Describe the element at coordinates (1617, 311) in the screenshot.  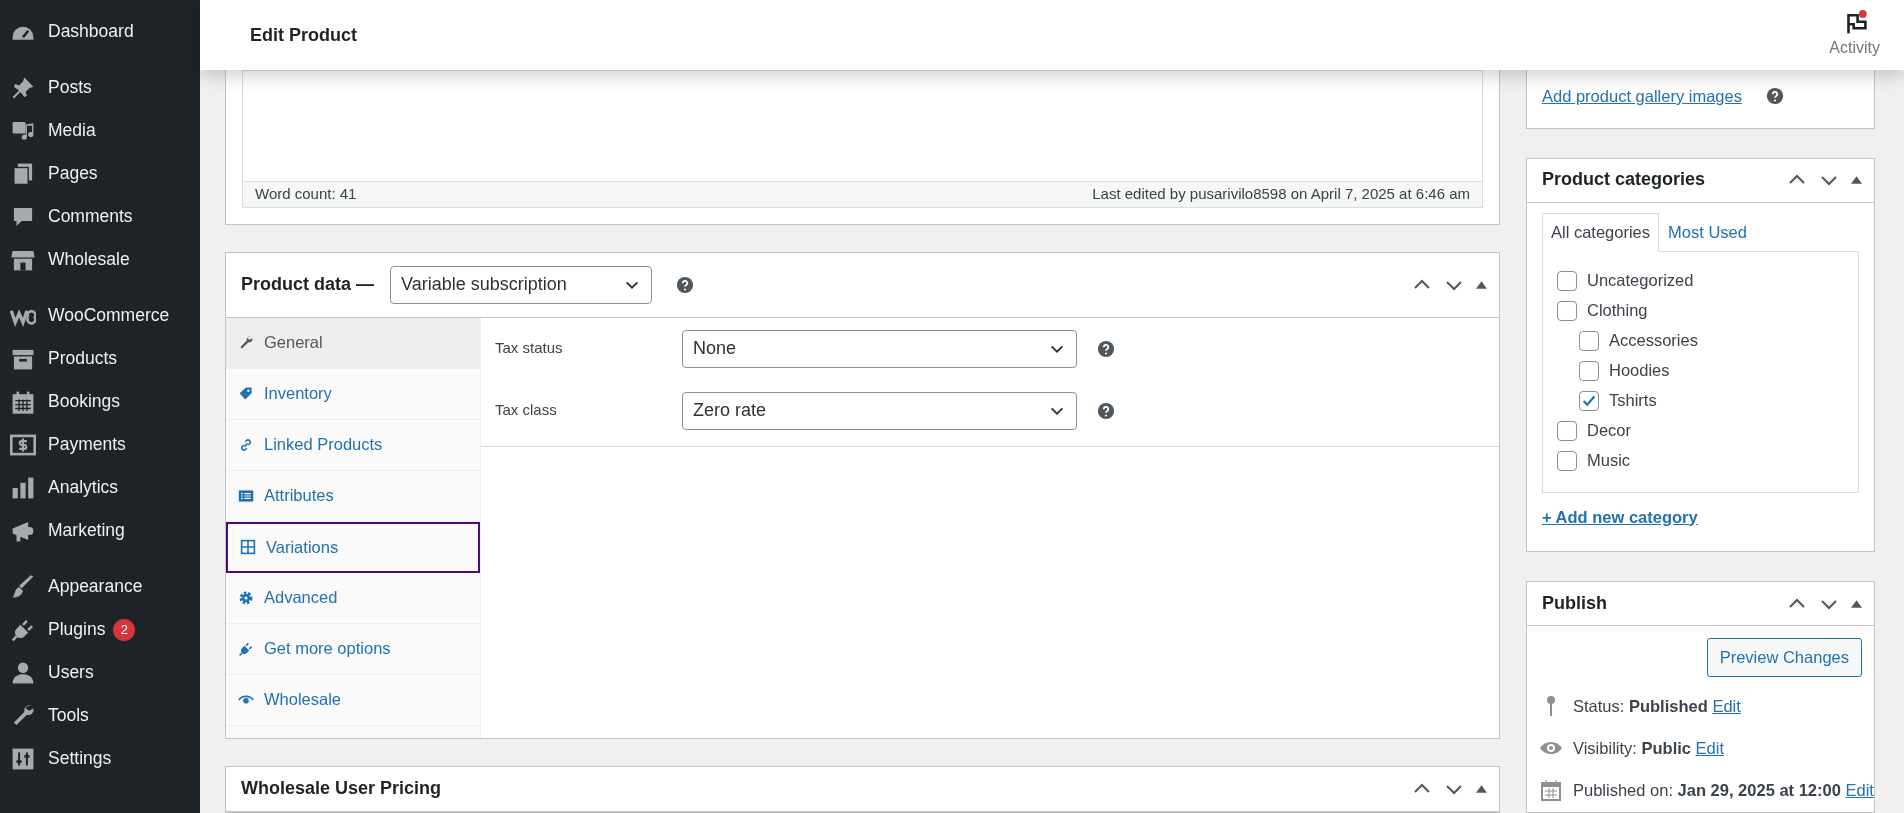
I see `category-label: Clothing` at that location.